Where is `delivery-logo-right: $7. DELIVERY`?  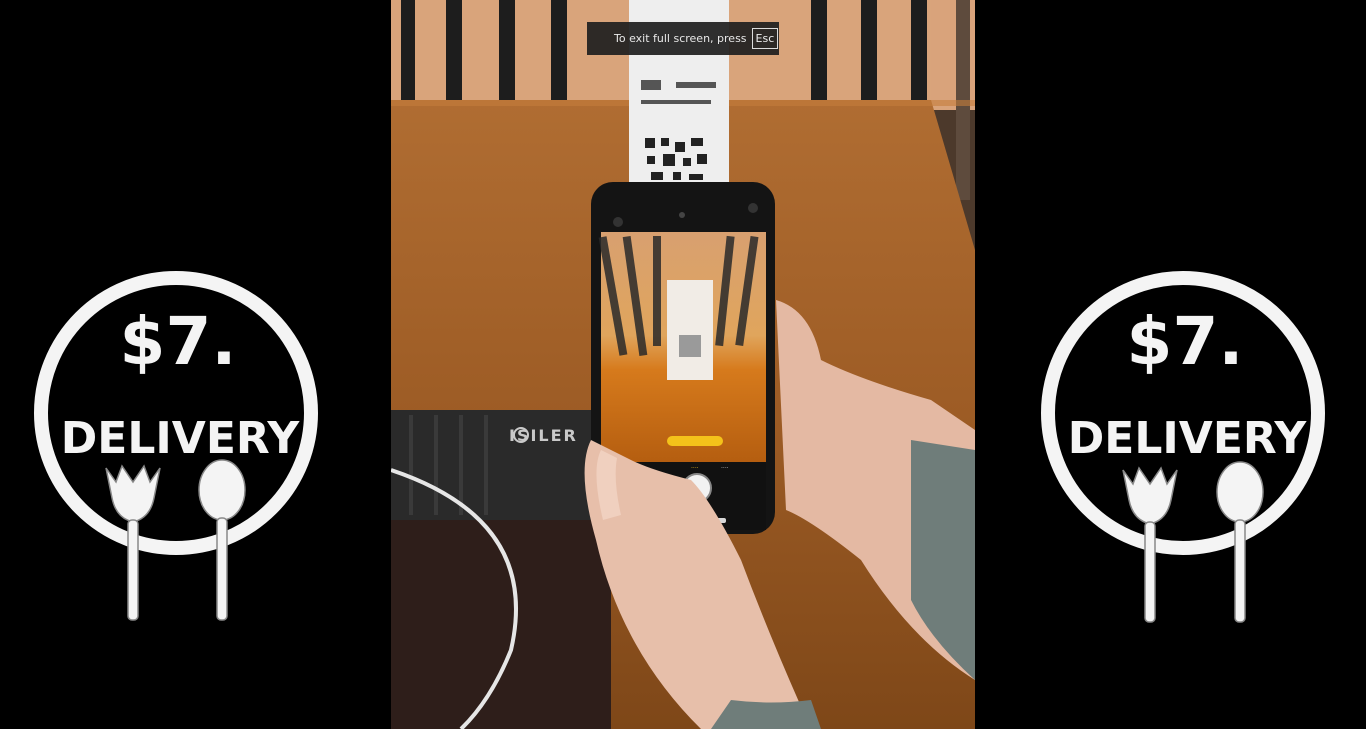
delivery-logo-right: $7. DELIVERY is located at coordinates (1185, 453).